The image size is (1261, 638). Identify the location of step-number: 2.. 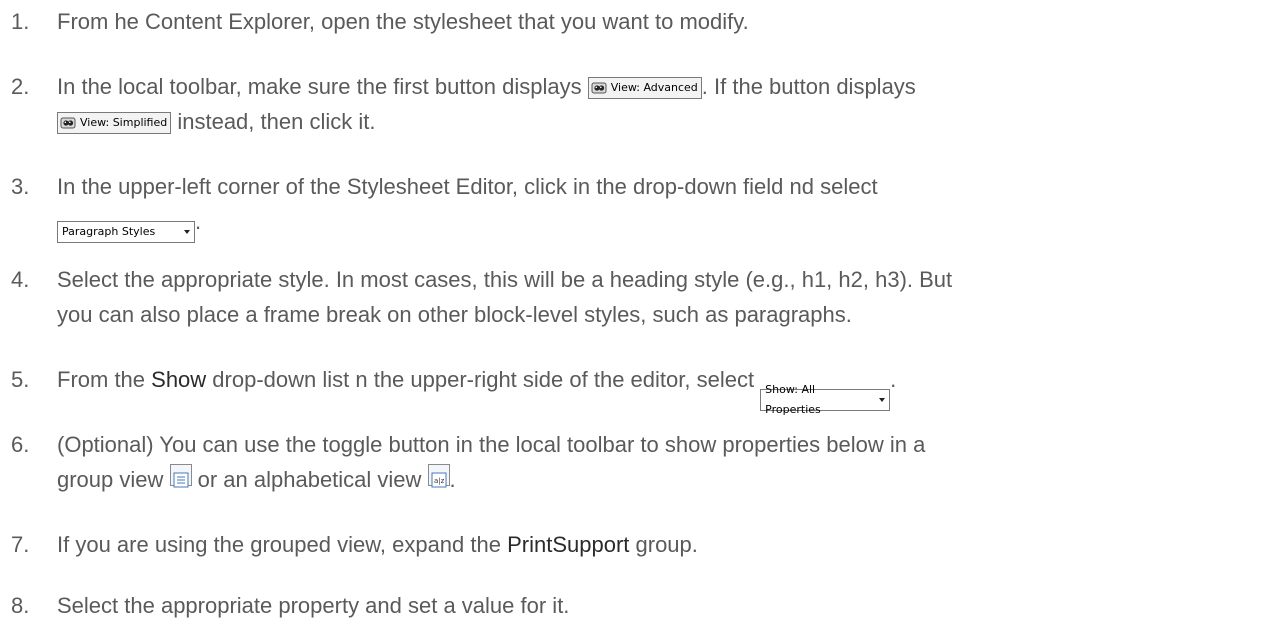
(20, 86).